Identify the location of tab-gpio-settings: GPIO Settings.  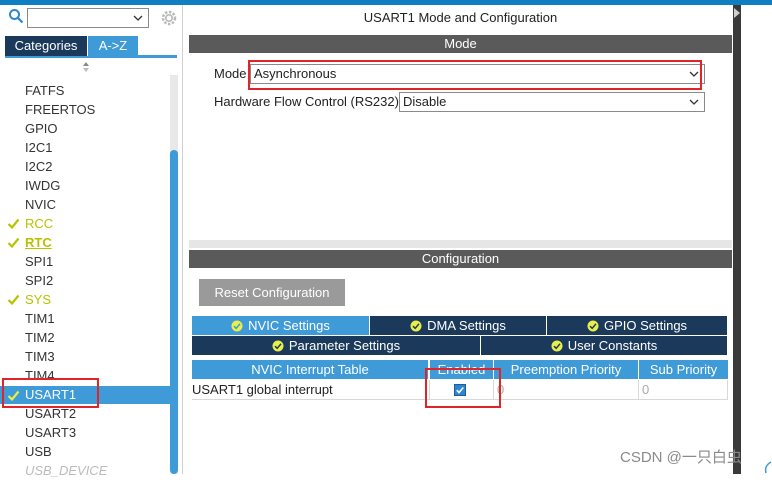
(637, 325).